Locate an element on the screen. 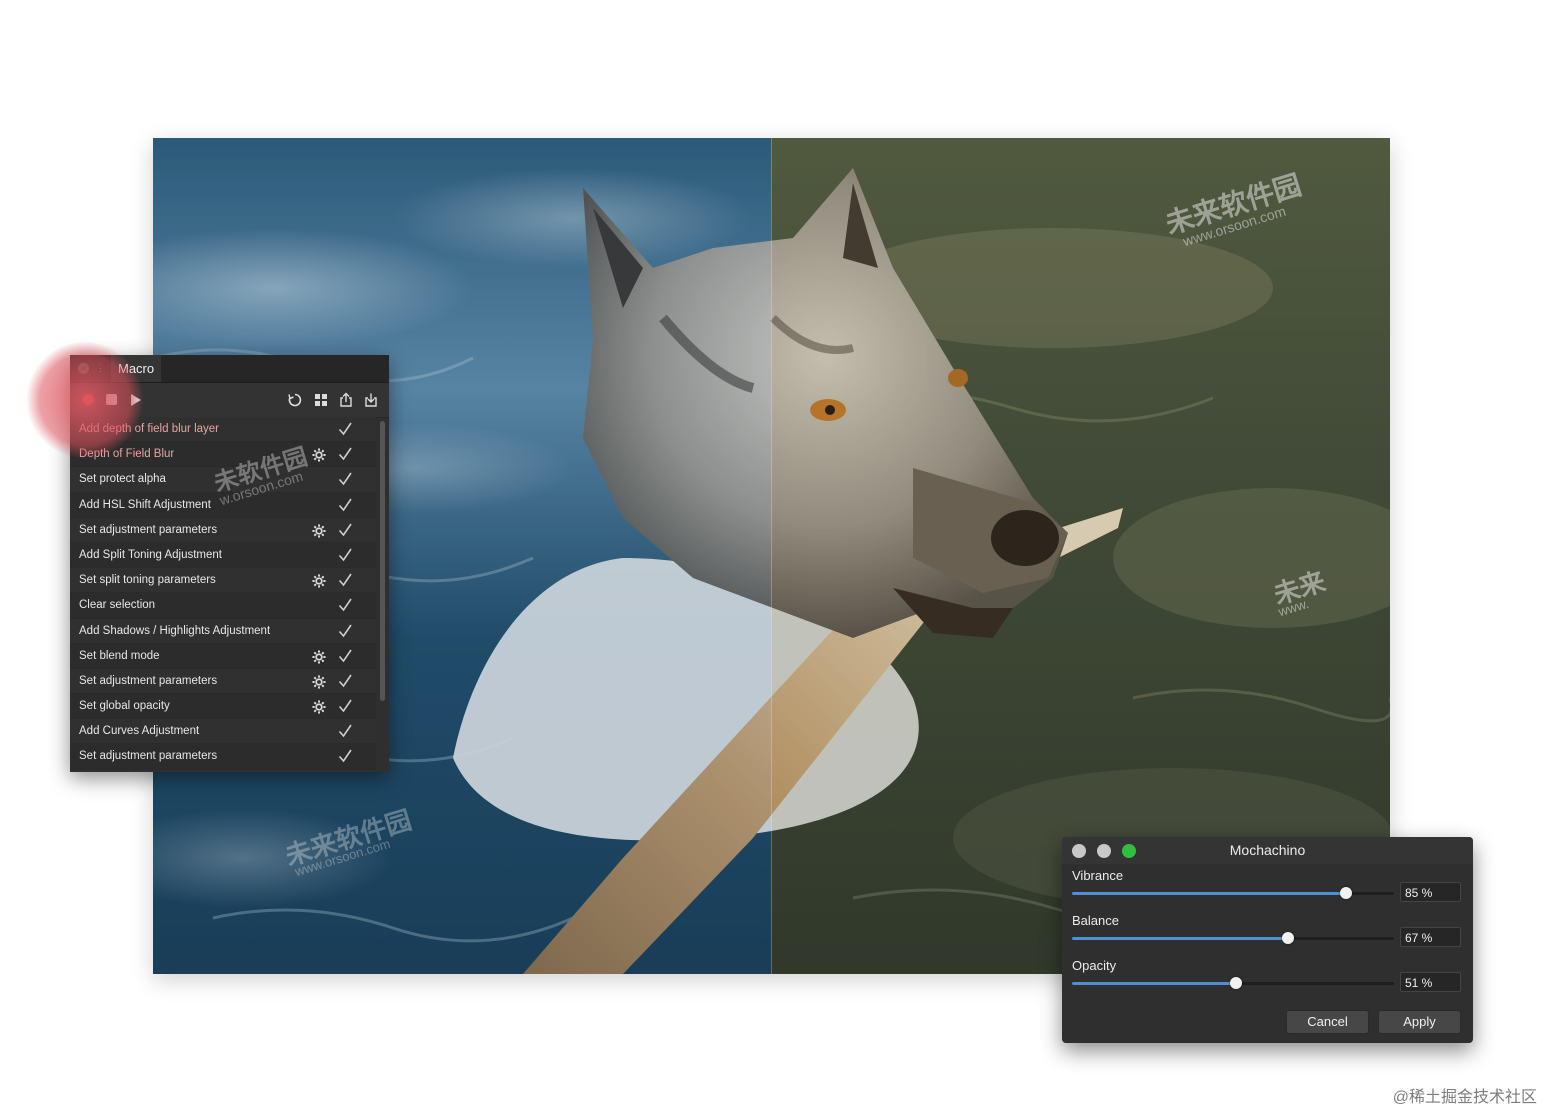  before-after-divider is located at coordinates (771, 556).